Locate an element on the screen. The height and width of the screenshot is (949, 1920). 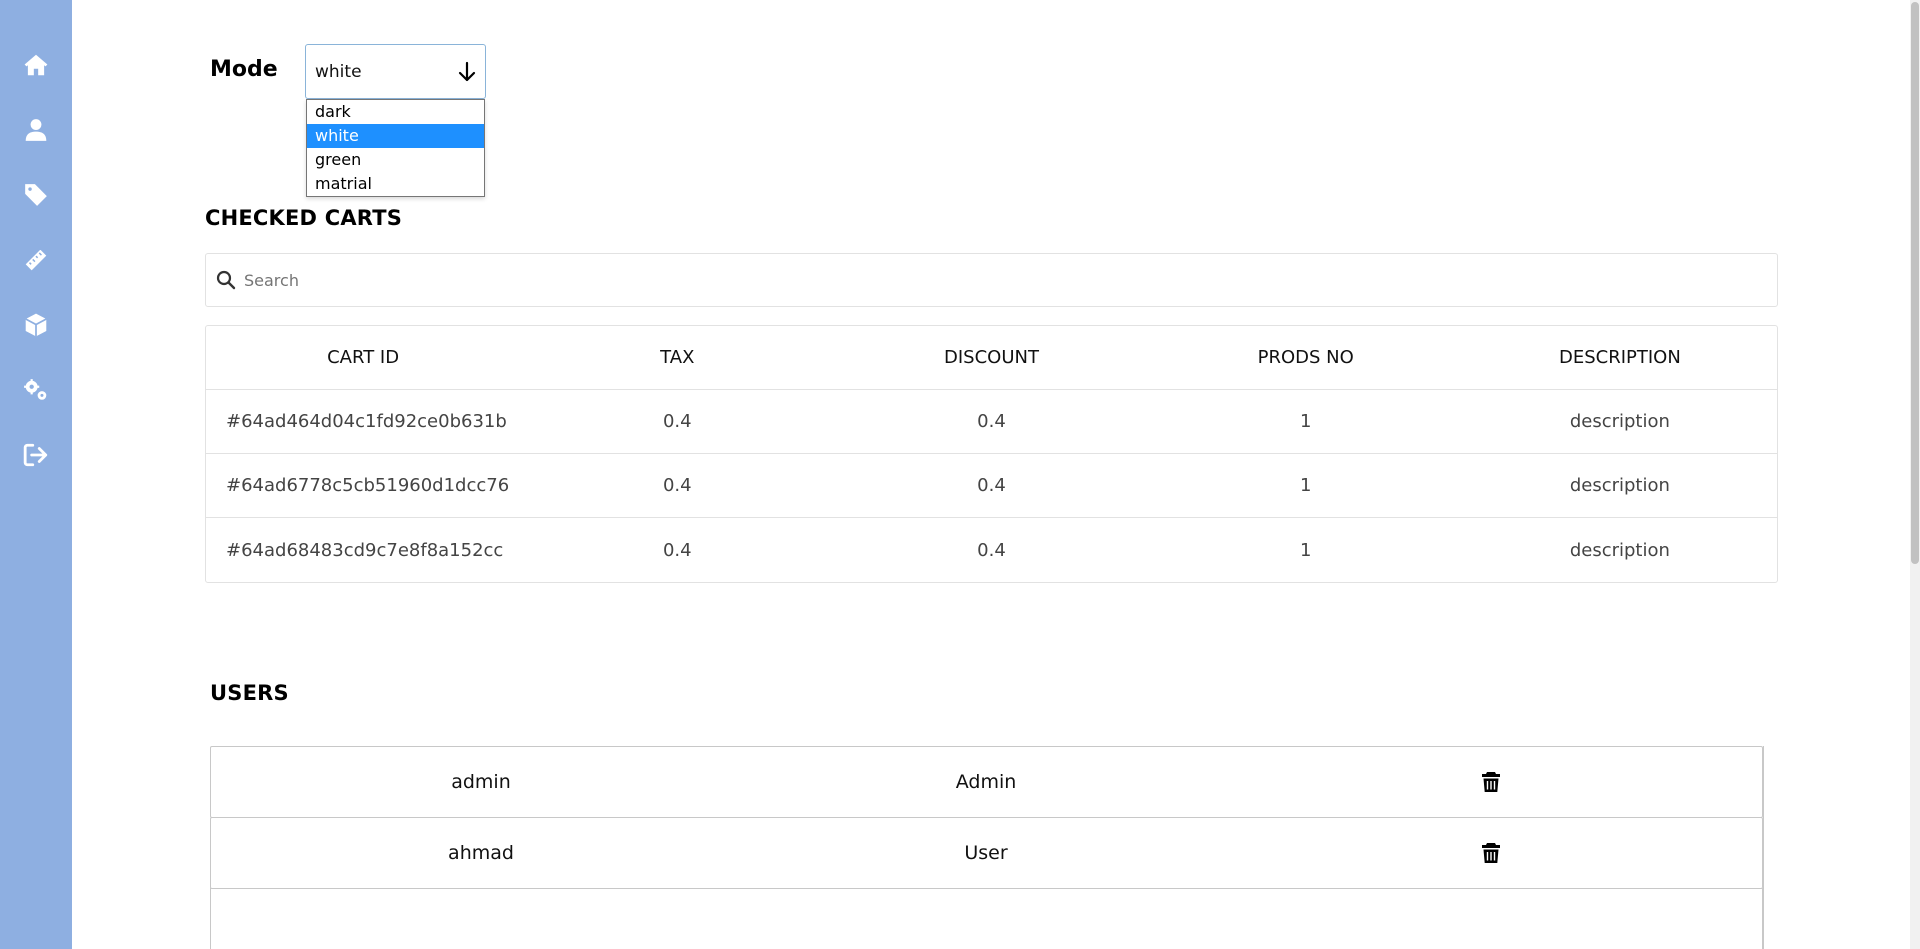
users-section-title: USERS is located at coordinates (249, 693).